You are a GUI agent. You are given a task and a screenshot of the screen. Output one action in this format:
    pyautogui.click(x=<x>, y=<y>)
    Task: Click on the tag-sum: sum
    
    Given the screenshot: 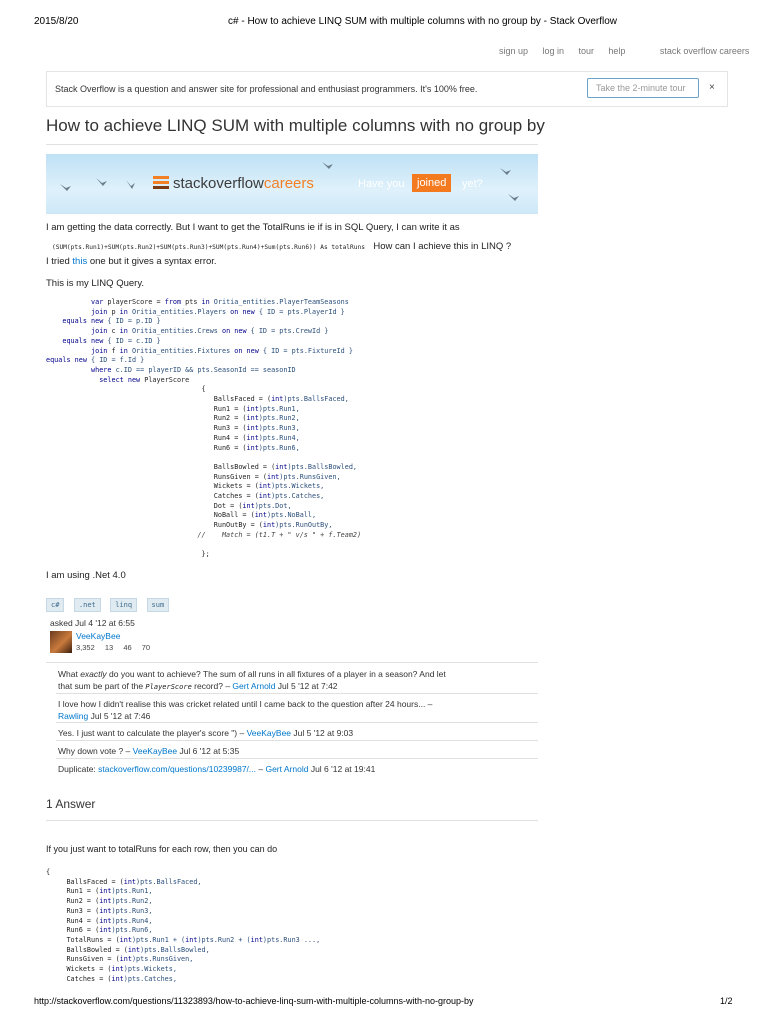 What is the action you would take?
    pyautogui.click(x=158, y=605)
    